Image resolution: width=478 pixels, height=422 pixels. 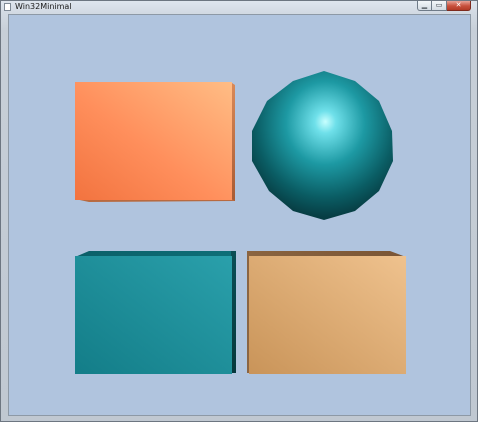 I want to click on minimize-button: ▁, so click(x=424, y=6).